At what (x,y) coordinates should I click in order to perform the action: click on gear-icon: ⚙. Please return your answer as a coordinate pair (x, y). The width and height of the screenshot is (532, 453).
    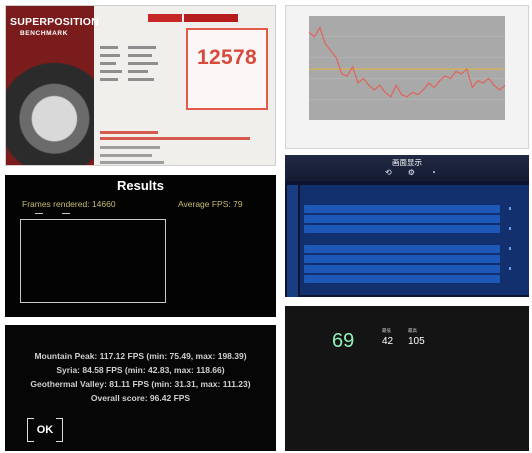
    Looking at the image, I should click on (411, 172).